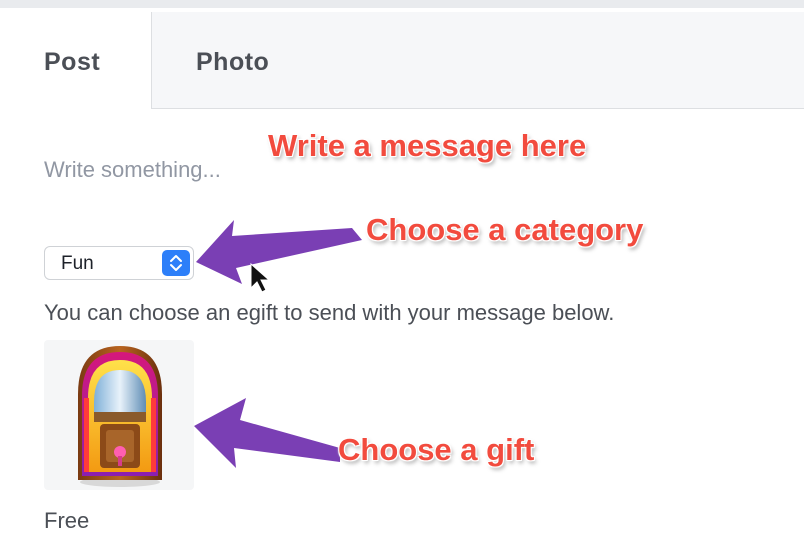  Describe the element at coordinates (427, 145) in the screenshot. I see `annotation-message: Write a message here` at that location.